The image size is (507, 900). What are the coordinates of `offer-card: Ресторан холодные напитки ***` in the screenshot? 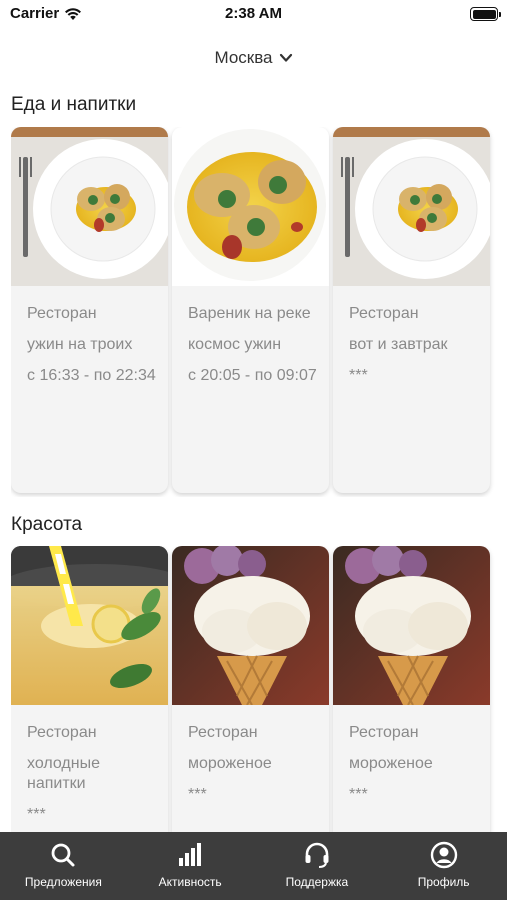 It's located at (89, 691).